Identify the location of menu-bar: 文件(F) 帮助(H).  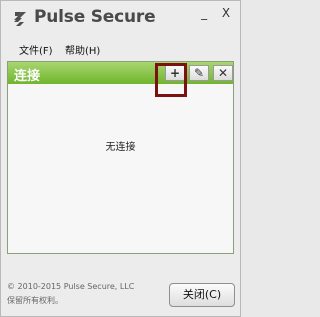
(120, 49).